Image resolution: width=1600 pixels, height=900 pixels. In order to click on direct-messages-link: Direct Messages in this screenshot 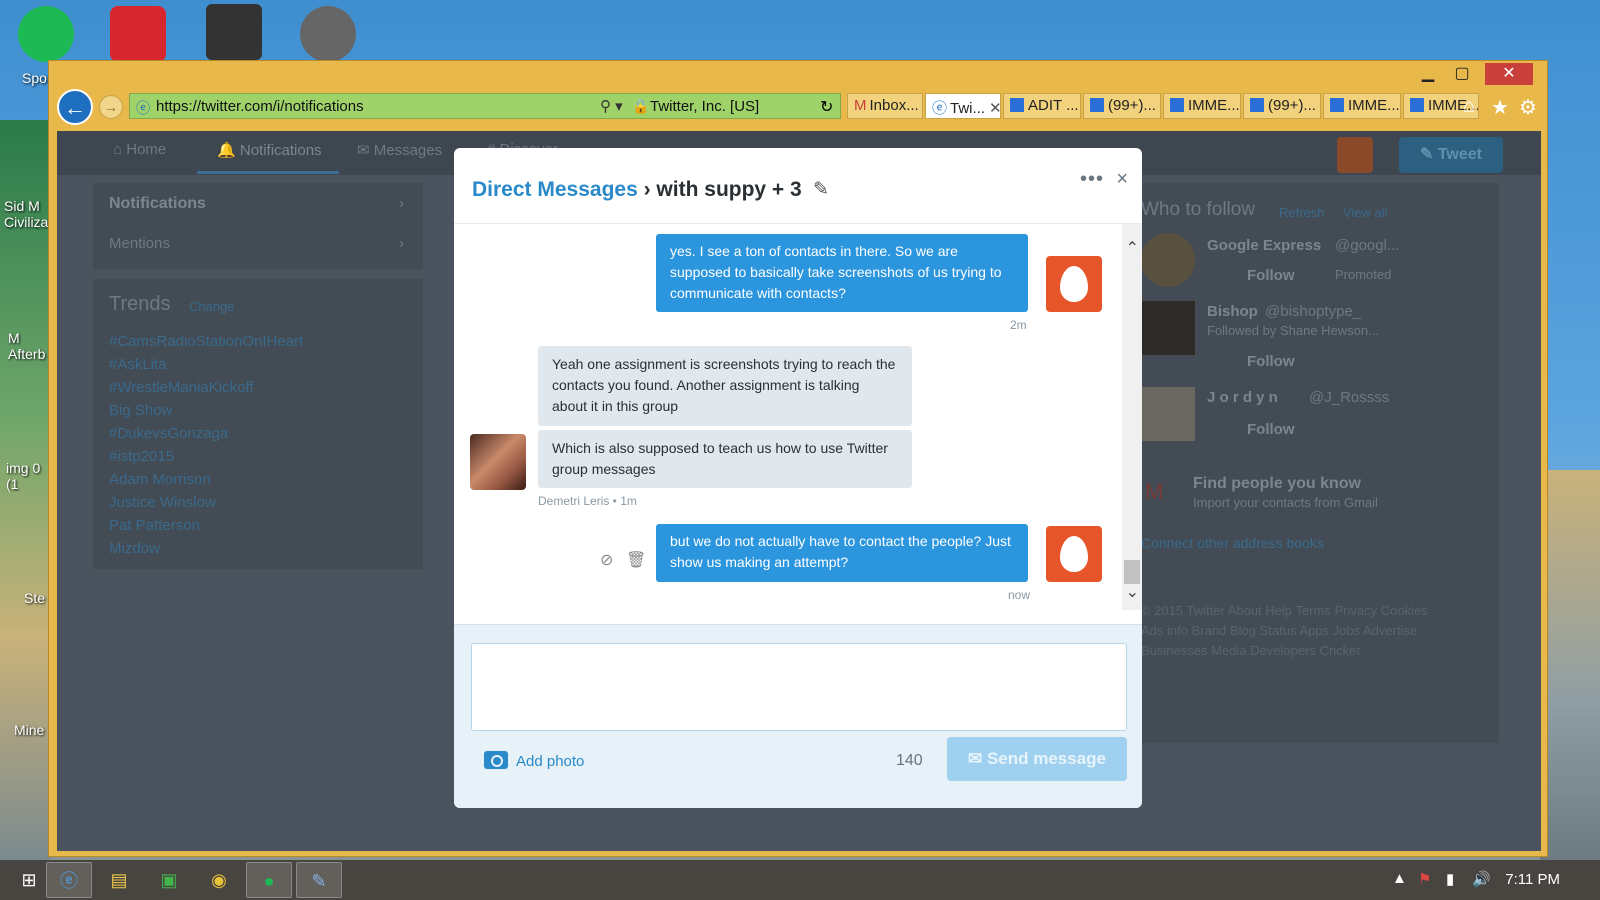, I will do `click(555, 189)`.